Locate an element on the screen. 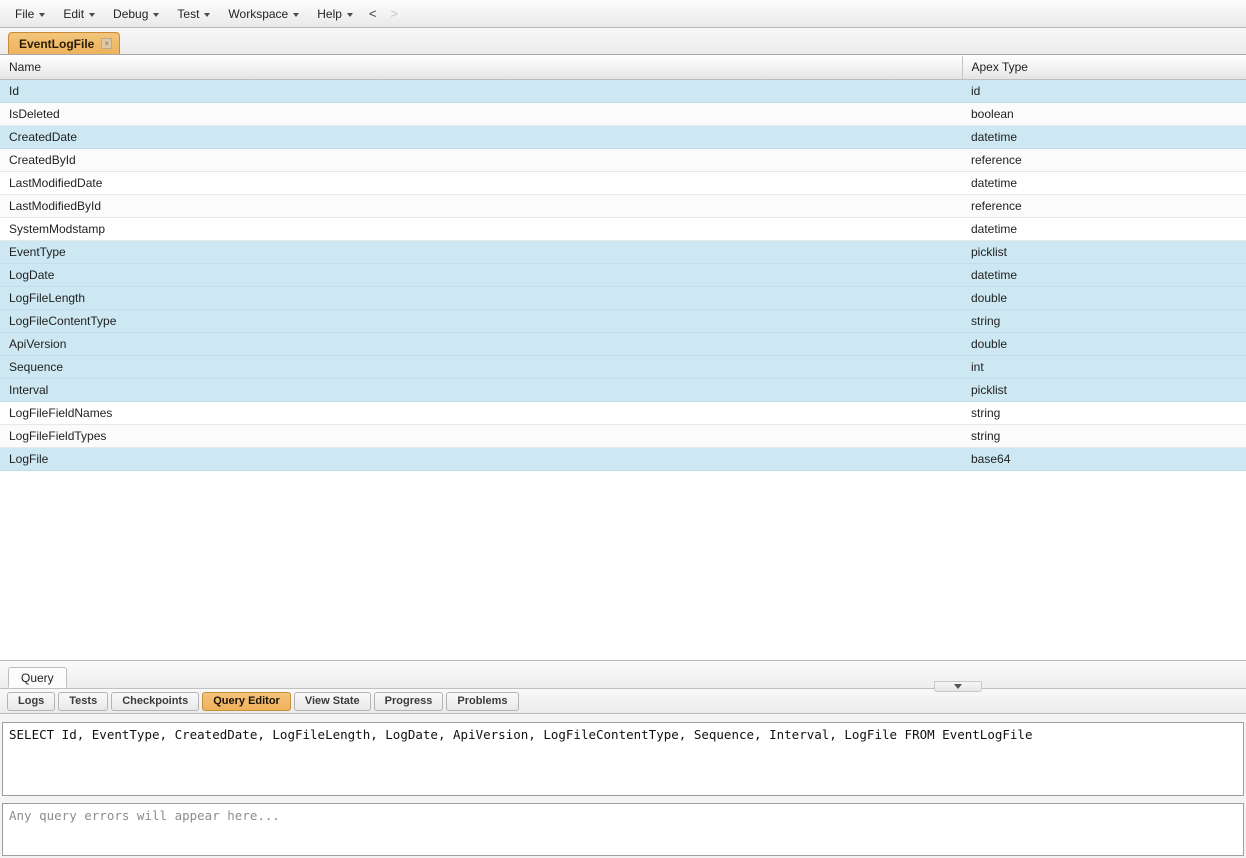 The height and width of the screenshot is (858, 1246). menu-item-edit: Edit is located at coordinates (79, 14).